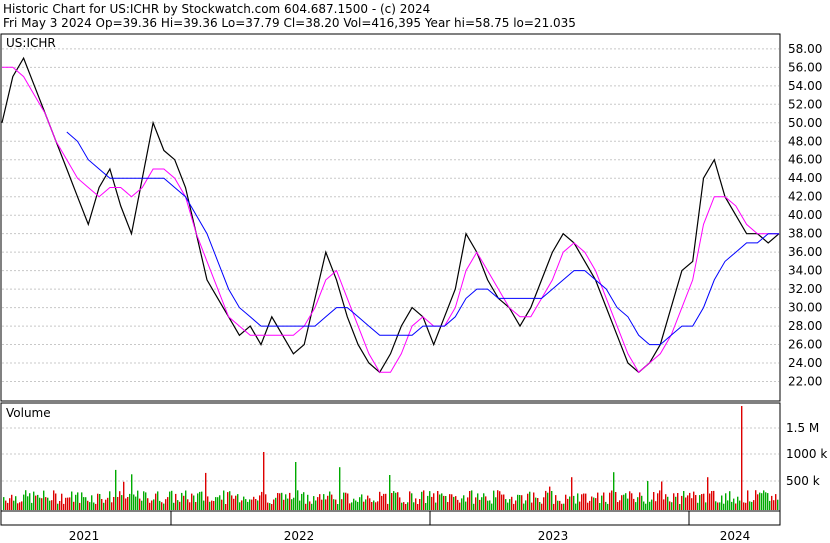  I want to click on volume-tick-label: 500 k, so click(803, 481).